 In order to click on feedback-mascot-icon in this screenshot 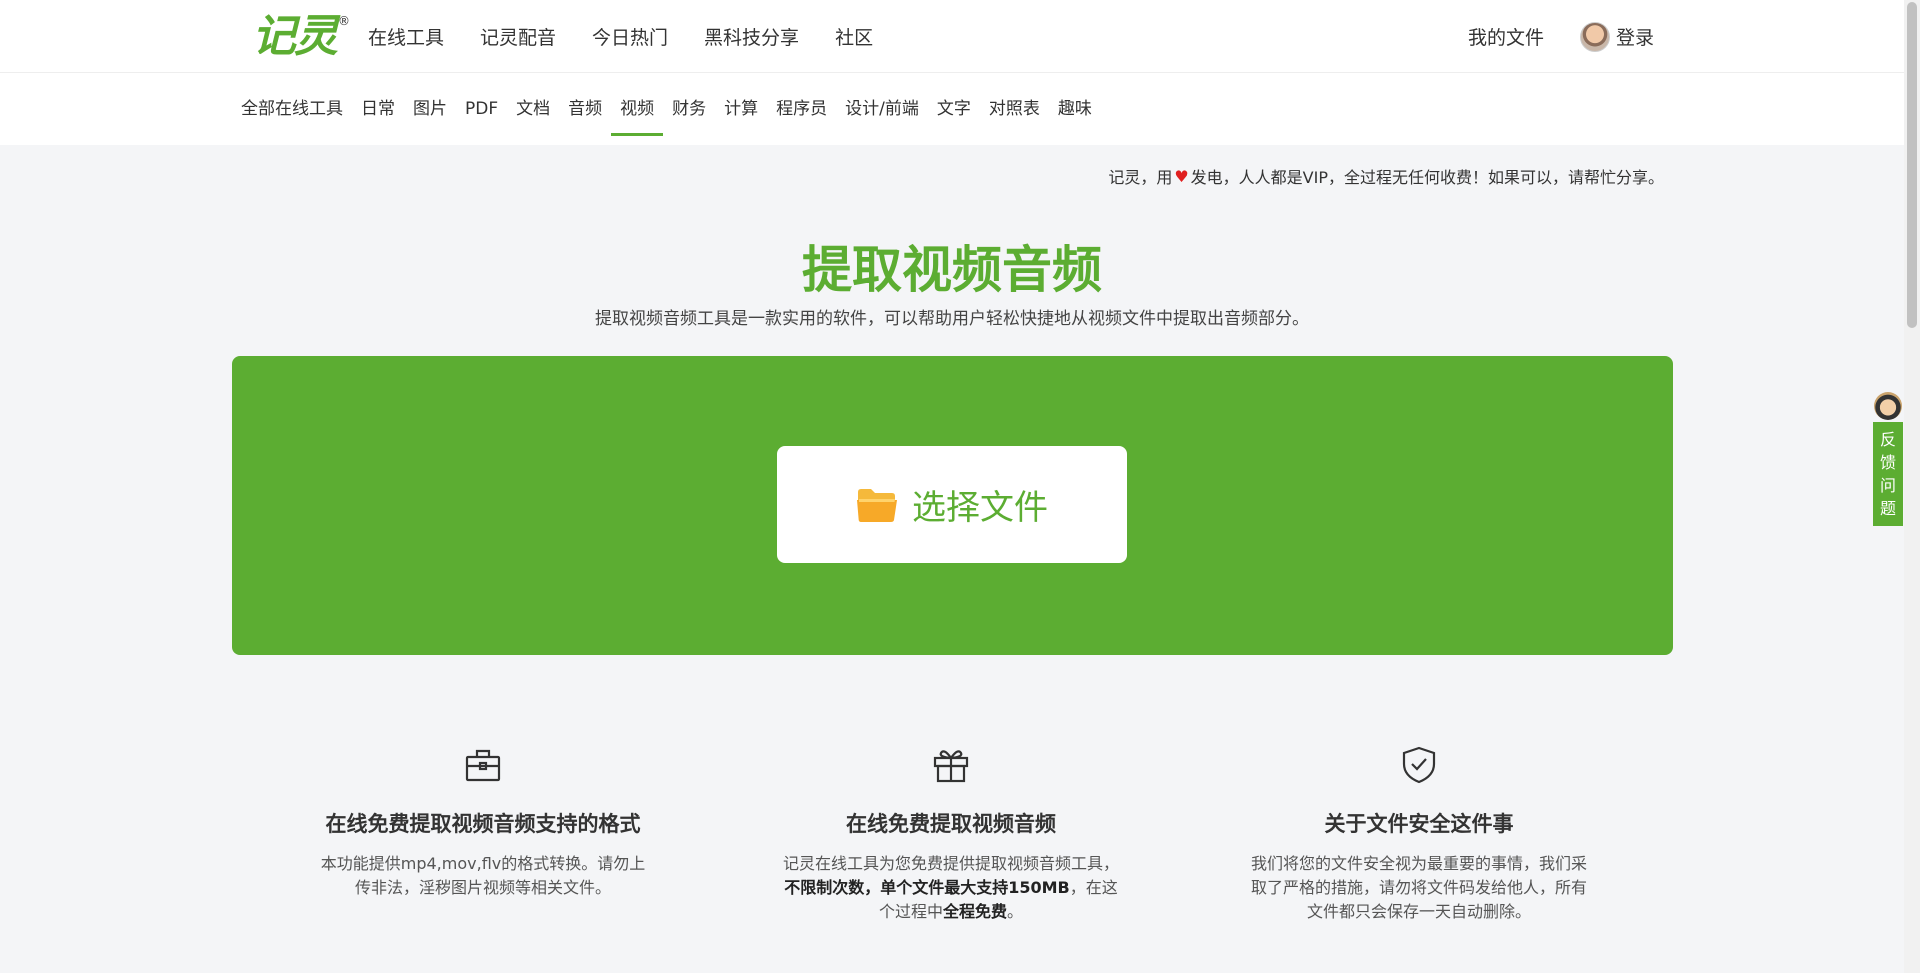, I will do `click(1888, 406)`.